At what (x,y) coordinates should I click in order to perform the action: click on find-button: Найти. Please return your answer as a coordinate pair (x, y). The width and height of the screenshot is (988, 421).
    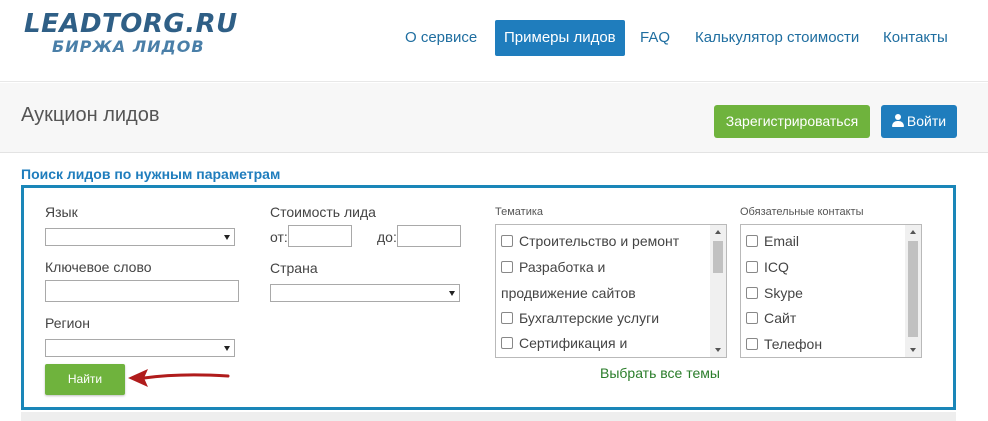
    Looking at the image, I should click on (85, 379).